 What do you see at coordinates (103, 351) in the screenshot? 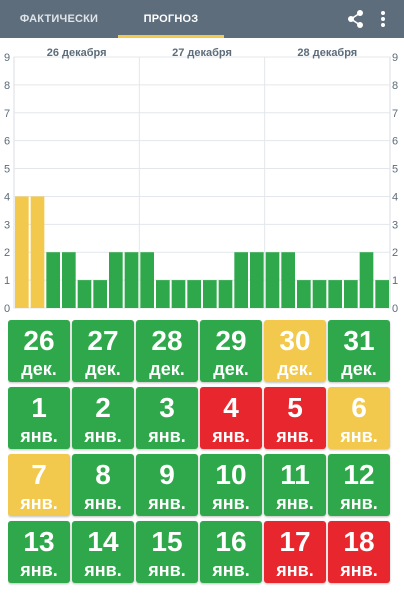
I see `day-tile: 27 дек.` at bounding box center [103, 351].